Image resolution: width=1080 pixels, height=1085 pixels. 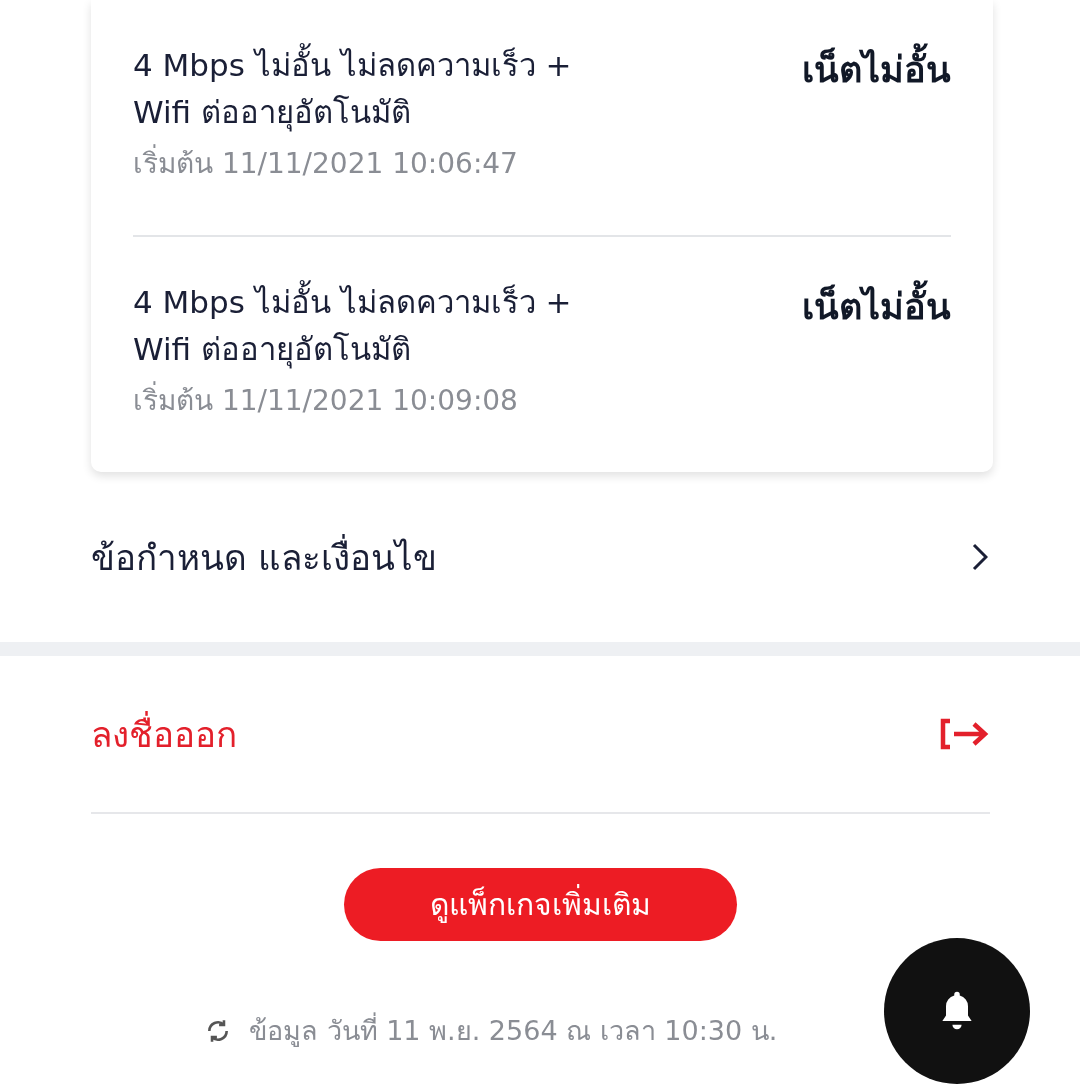 I want to click on more-packages-button: ดูแพ็กเกจเพิ่มเติม, so click(x=540, y=904).